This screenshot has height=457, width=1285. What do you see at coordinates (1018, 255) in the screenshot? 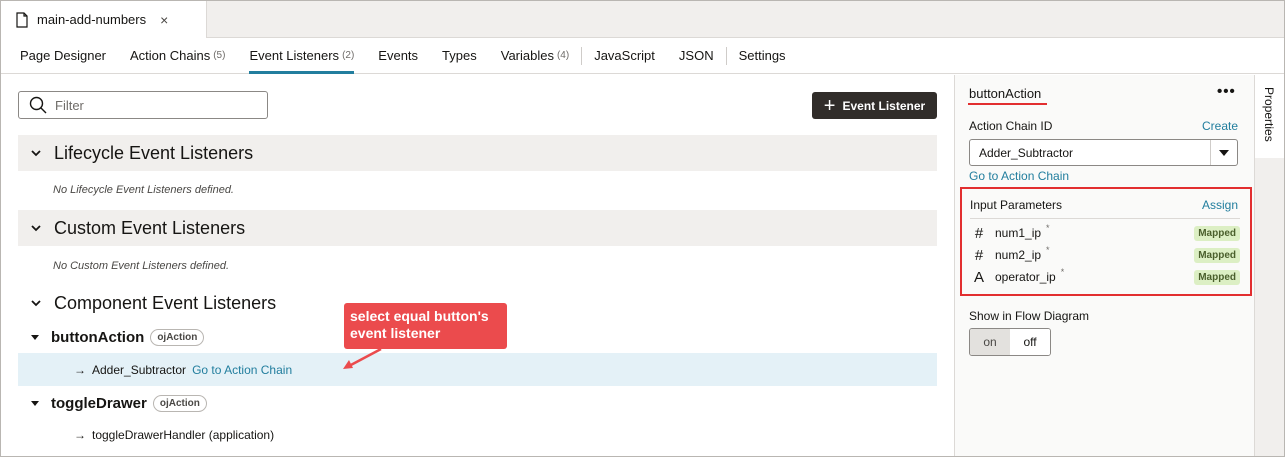
I see `param-name: num2_ip` at bounding box center [1018, 255].